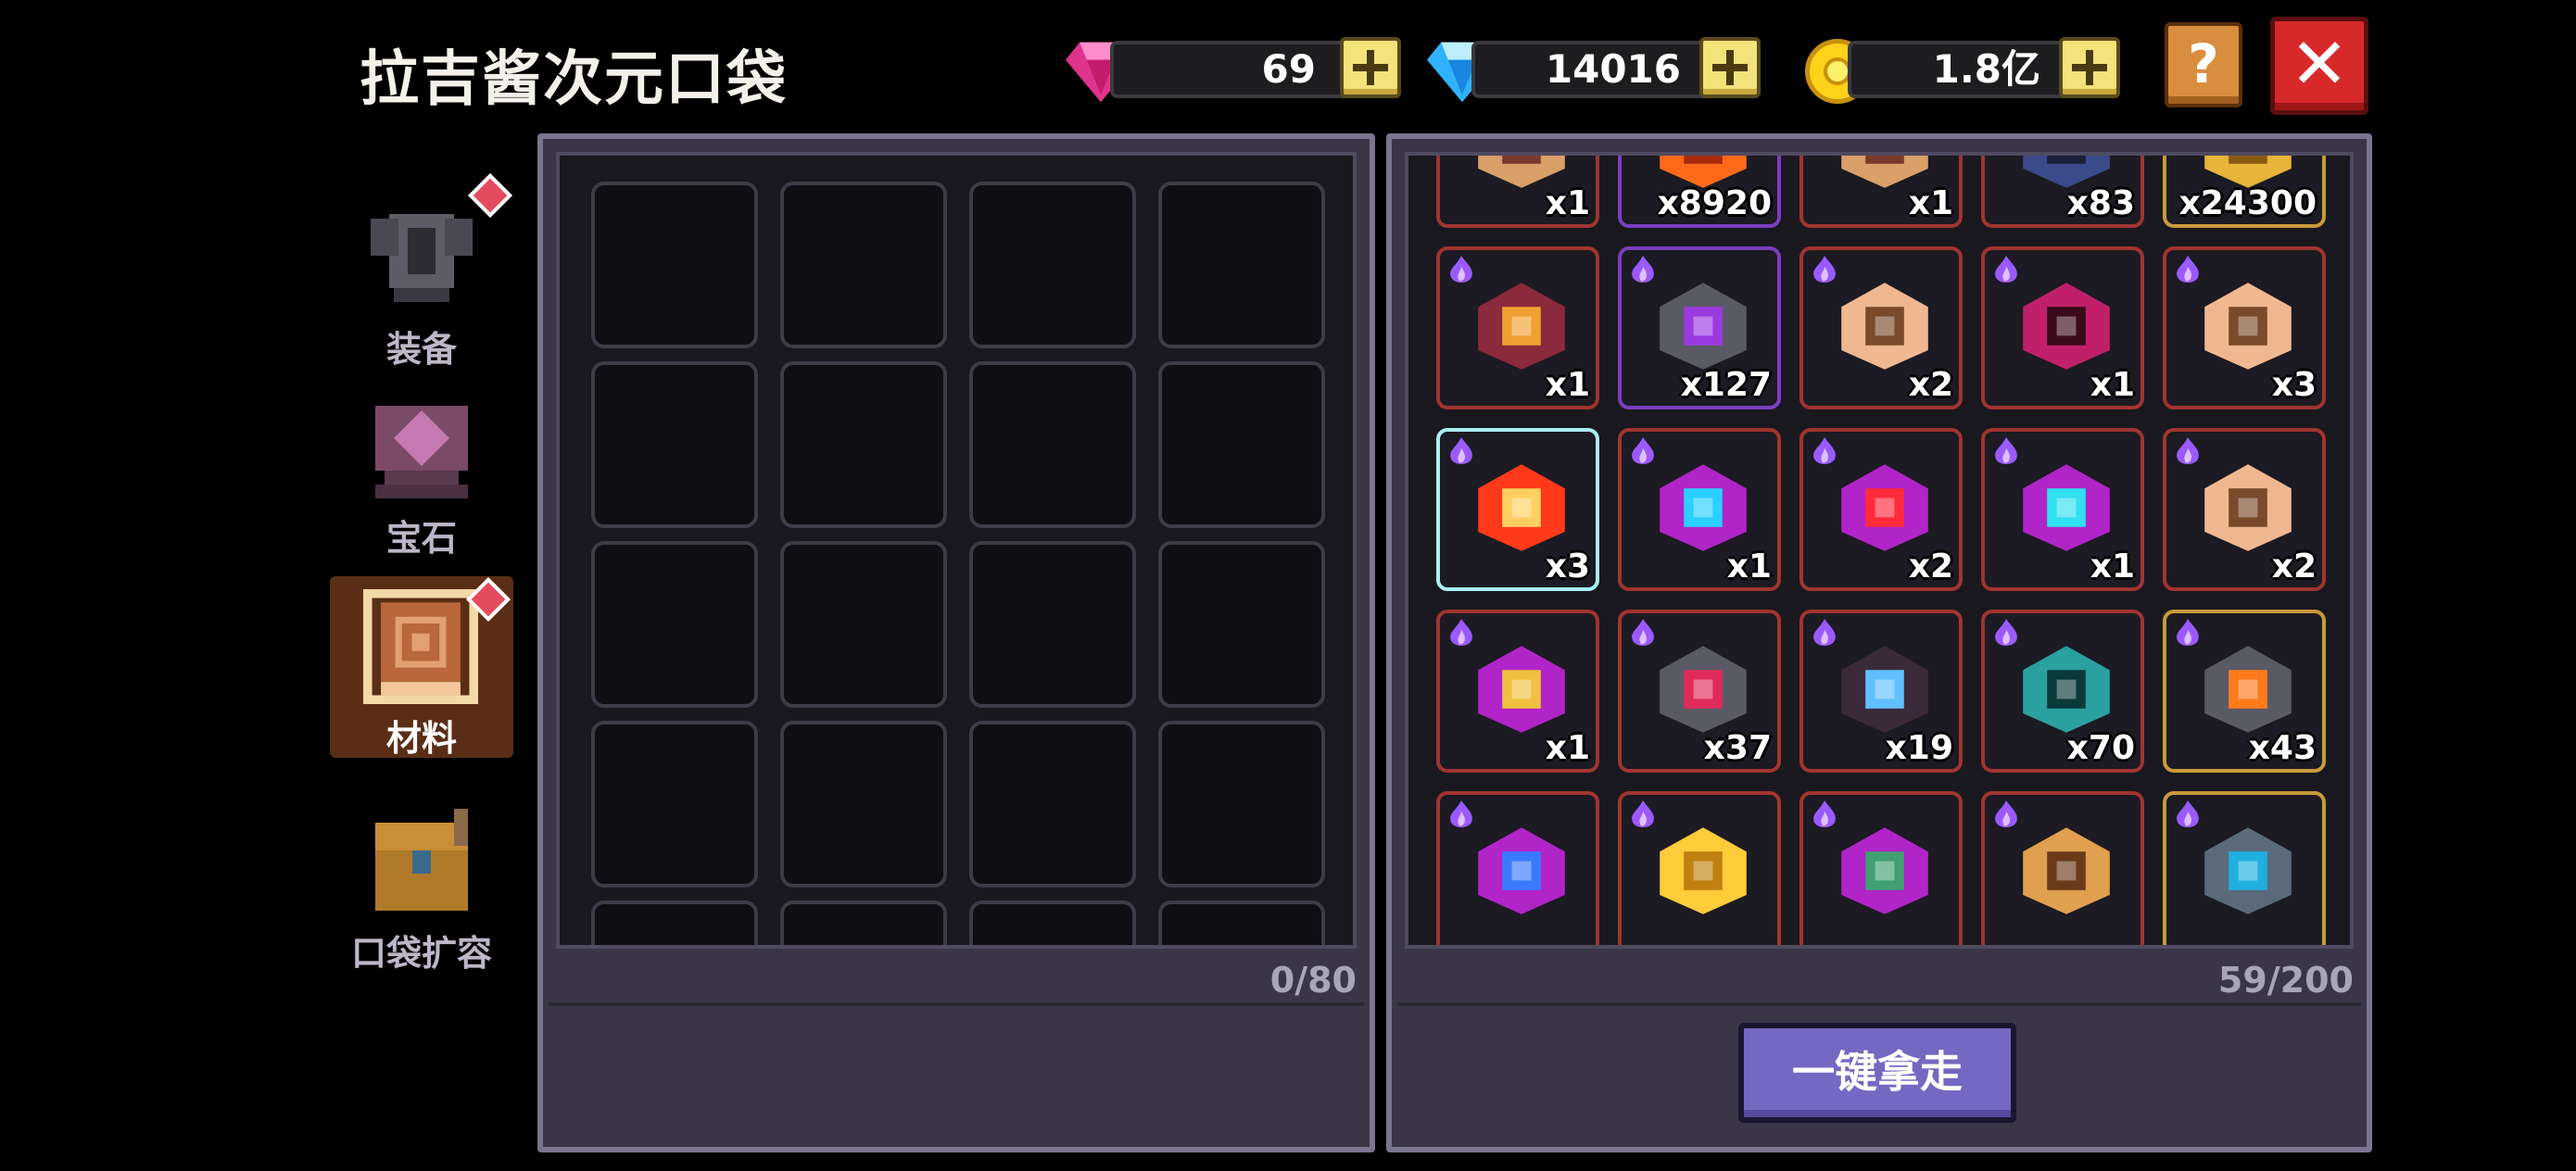 The image size is (2576, 1171). What do you see at coordinates (2282, 748) in the screenshot?
I see `item-quantity: x43` at bounding box center [2282, 748].